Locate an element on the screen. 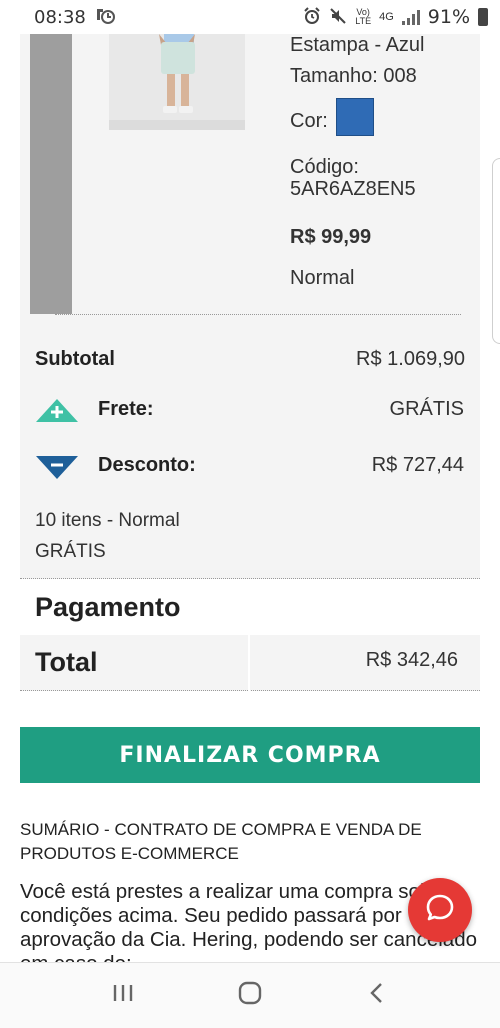 Image resolution: width=500 pixels, height=1028 pixels. frete-expand-icon is located at coordinates (57, 411).